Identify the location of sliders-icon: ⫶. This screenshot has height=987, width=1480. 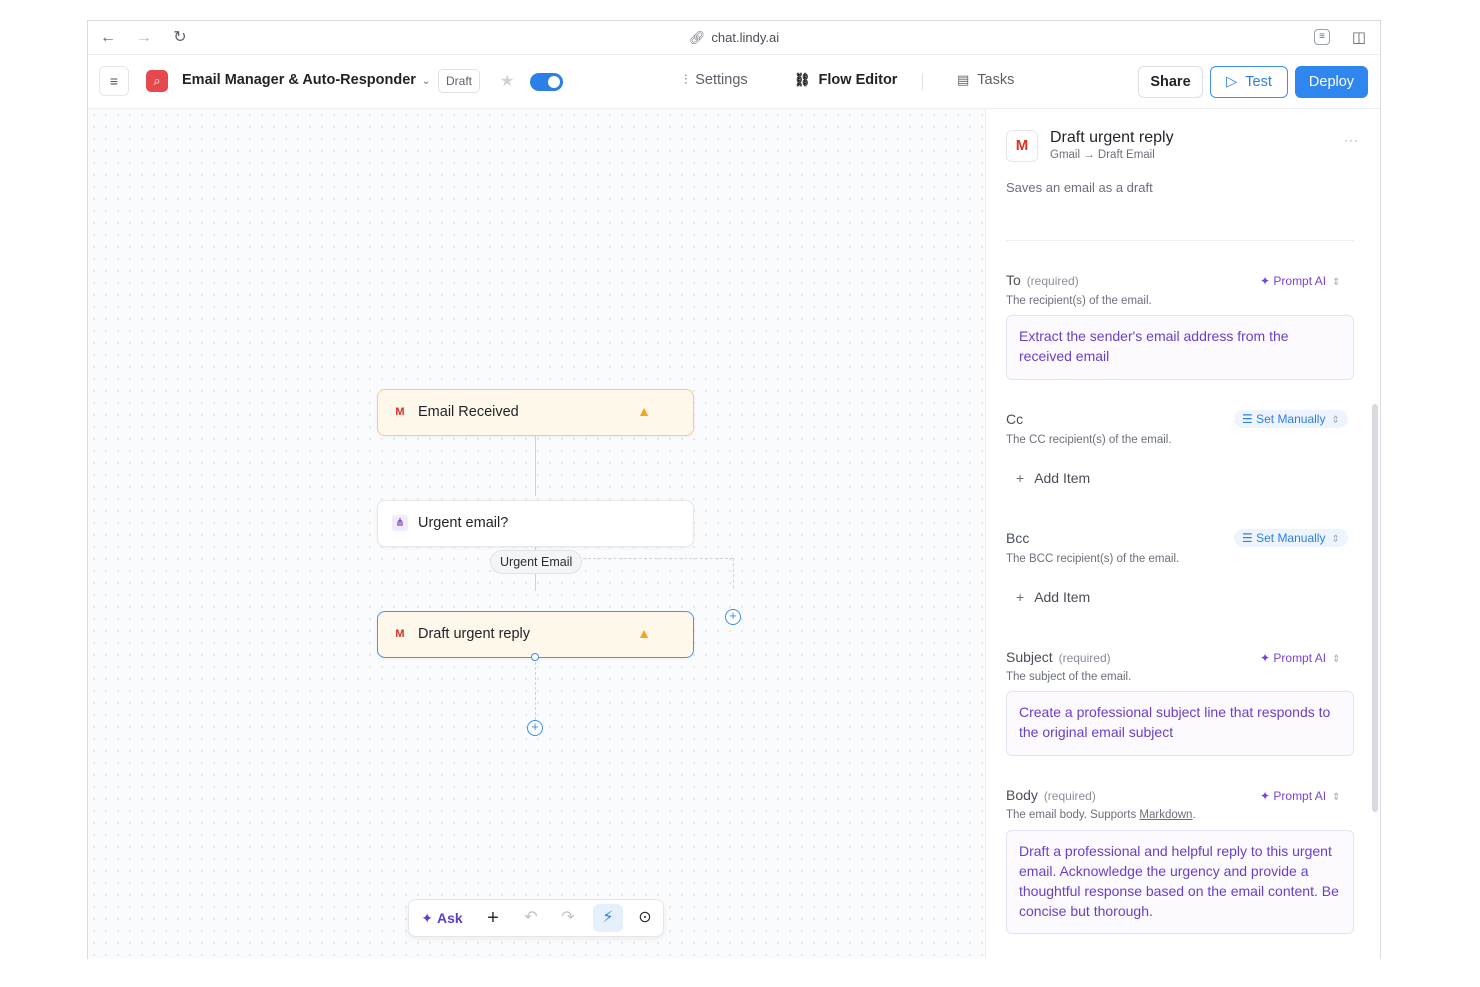
(686, 79).